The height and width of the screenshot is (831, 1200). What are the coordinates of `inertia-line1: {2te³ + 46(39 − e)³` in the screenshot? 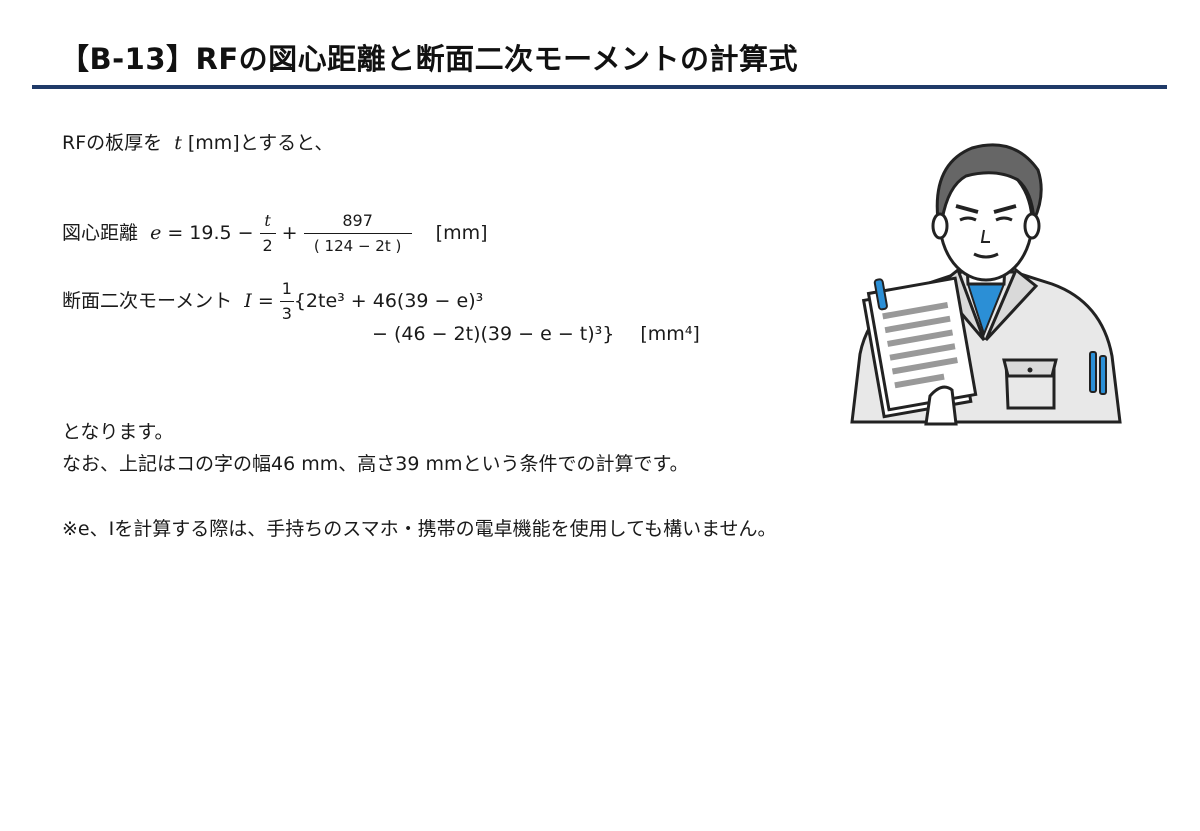 It's located at (388, 301).